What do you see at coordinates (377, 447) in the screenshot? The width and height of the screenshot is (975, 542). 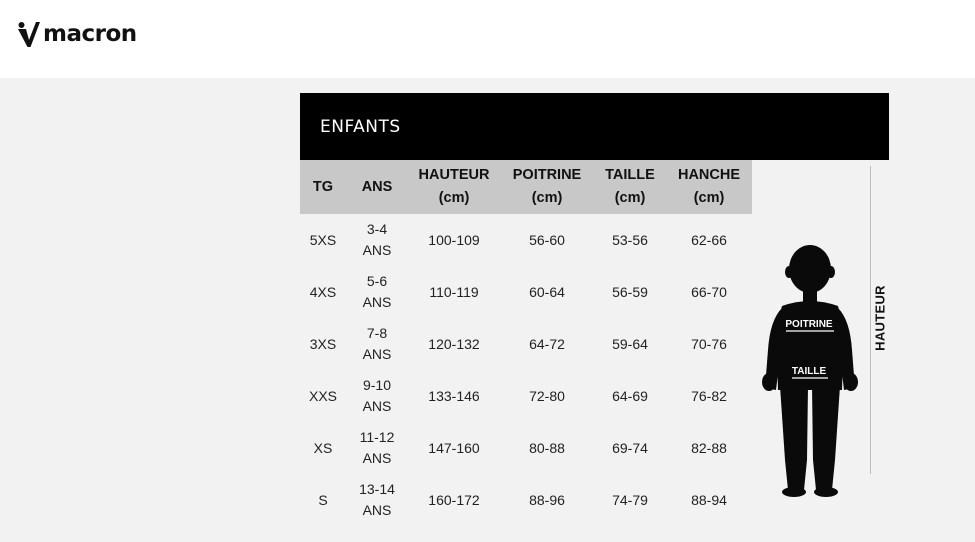 I see `cell-ans: 11-12 ANS` at bounding box center [377, 447].